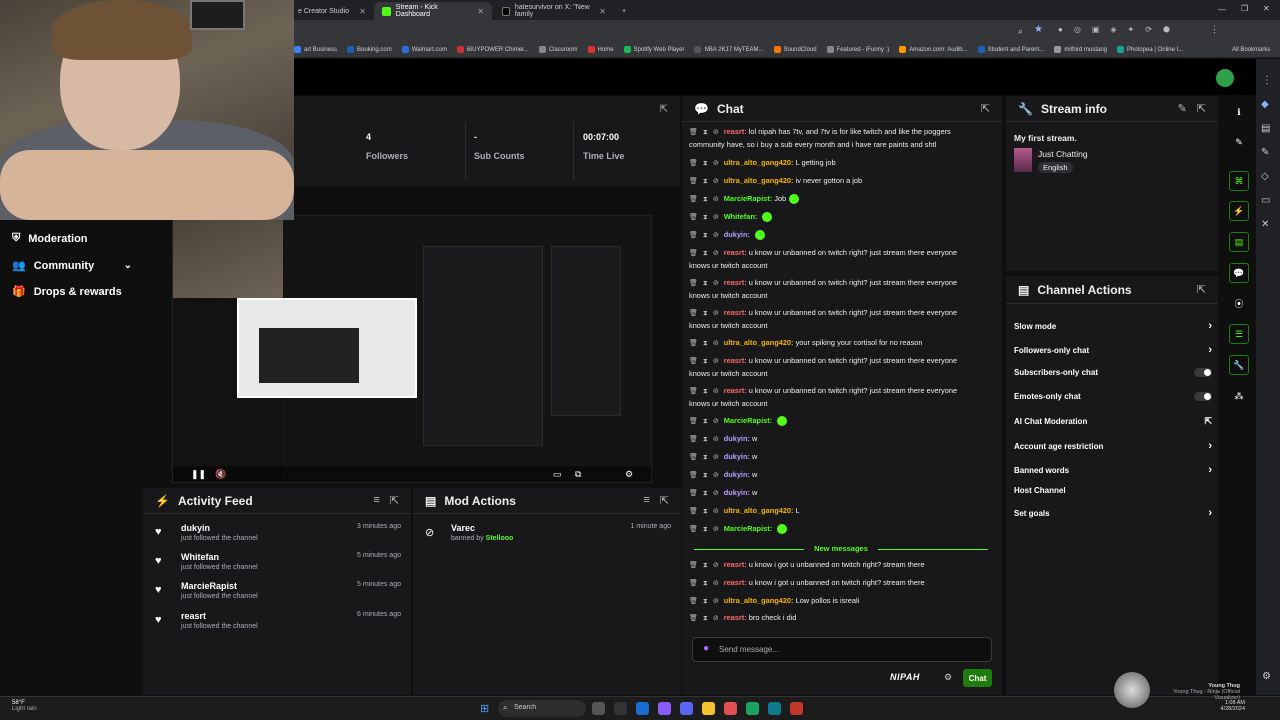 The height and width of the screenshot is (720, 1280). Describe the element at coordinates (1020, 31) in the screenshot. I see `zoom-icon: ⌕` at that location.